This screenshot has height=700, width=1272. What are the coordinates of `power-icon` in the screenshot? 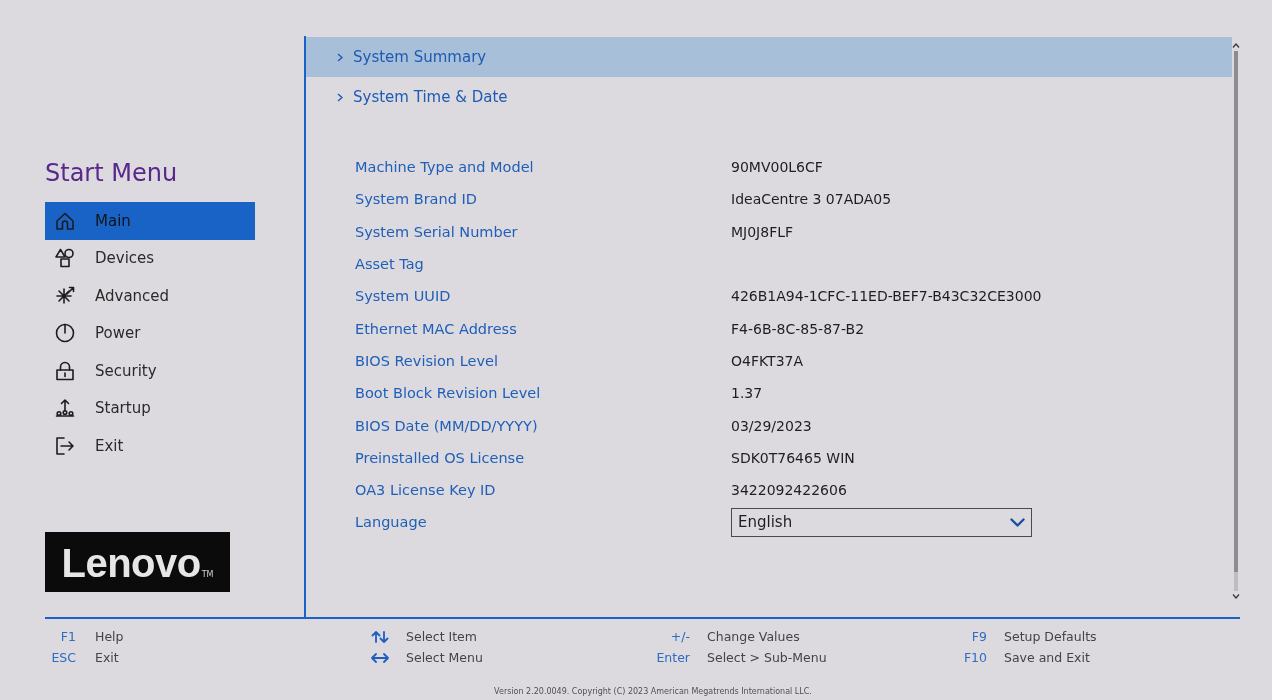 It's located at (65, 333).